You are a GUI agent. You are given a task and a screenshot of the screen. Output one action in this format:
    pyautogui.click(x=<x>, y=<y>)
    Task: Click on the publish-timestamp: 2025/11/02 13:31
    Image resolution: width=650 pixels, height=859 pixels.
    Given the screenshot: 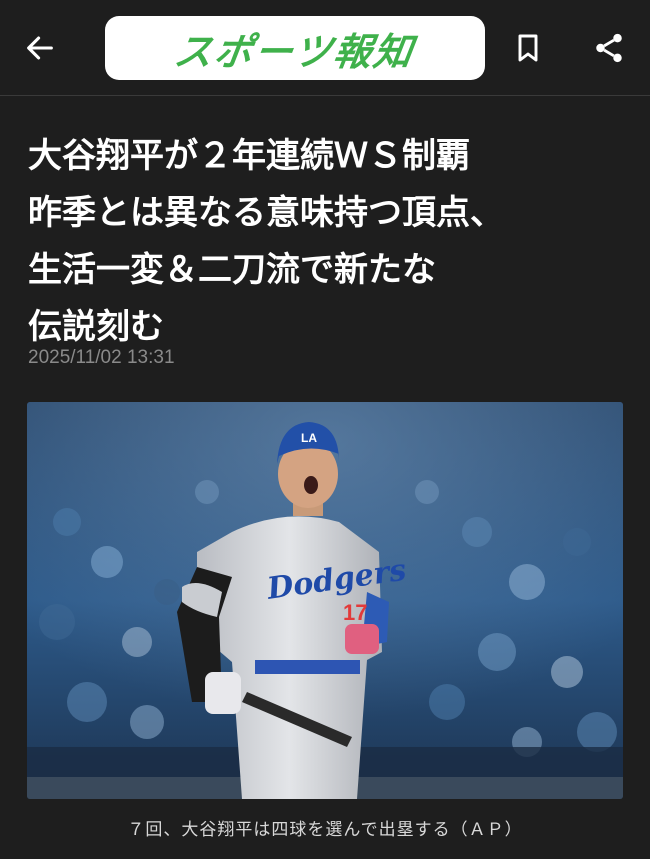 What is the action you would take?
    pyautogui.click(x=101, y=357)
    